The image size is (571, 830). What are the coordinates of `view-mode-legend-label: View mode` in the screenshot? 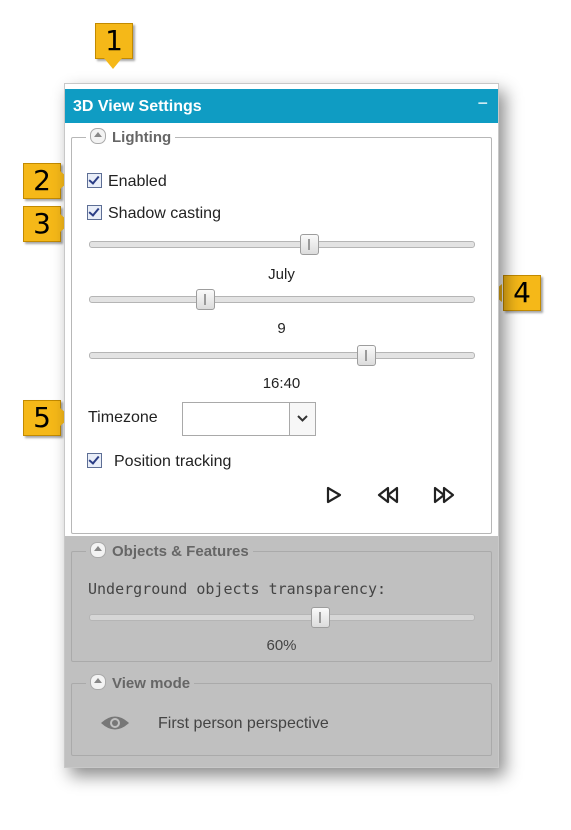 It's located at (151, 683).